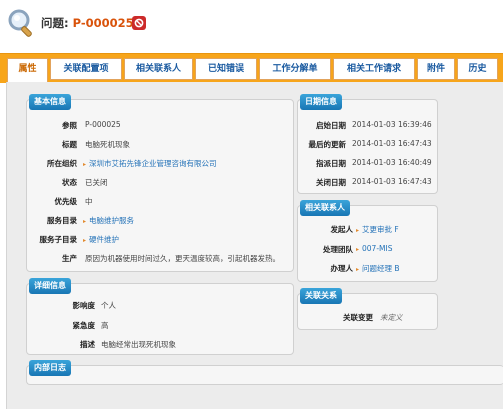 This screenshot has width=503, height=409. Describe the element at coordinates (331, 182) in the screenshot. I see `close-date-label: 关闭日期` at that location.